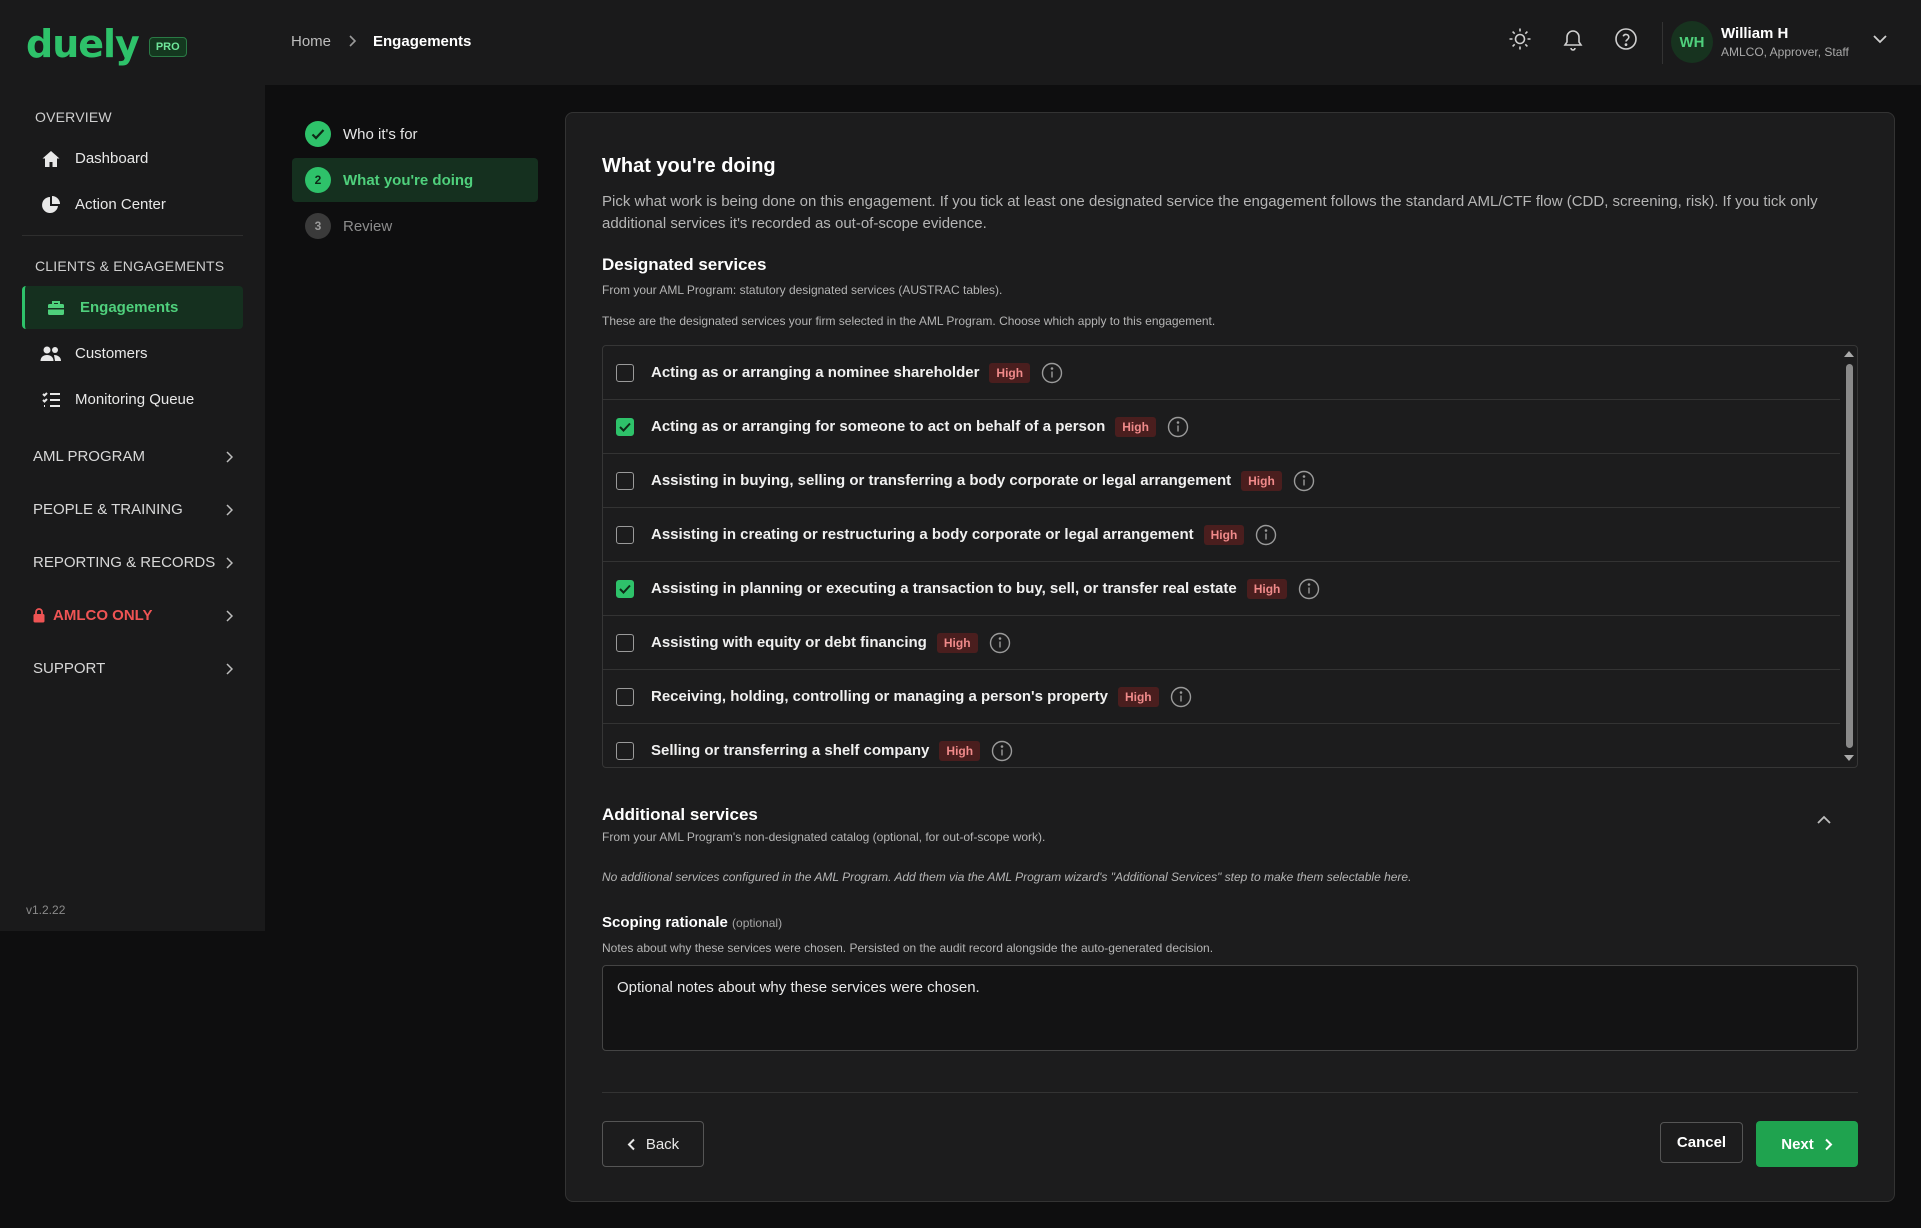  Describe the element at coordinates (415, 226) in the screenshot. I see `wizard-step-review: 3 Review` at that location.